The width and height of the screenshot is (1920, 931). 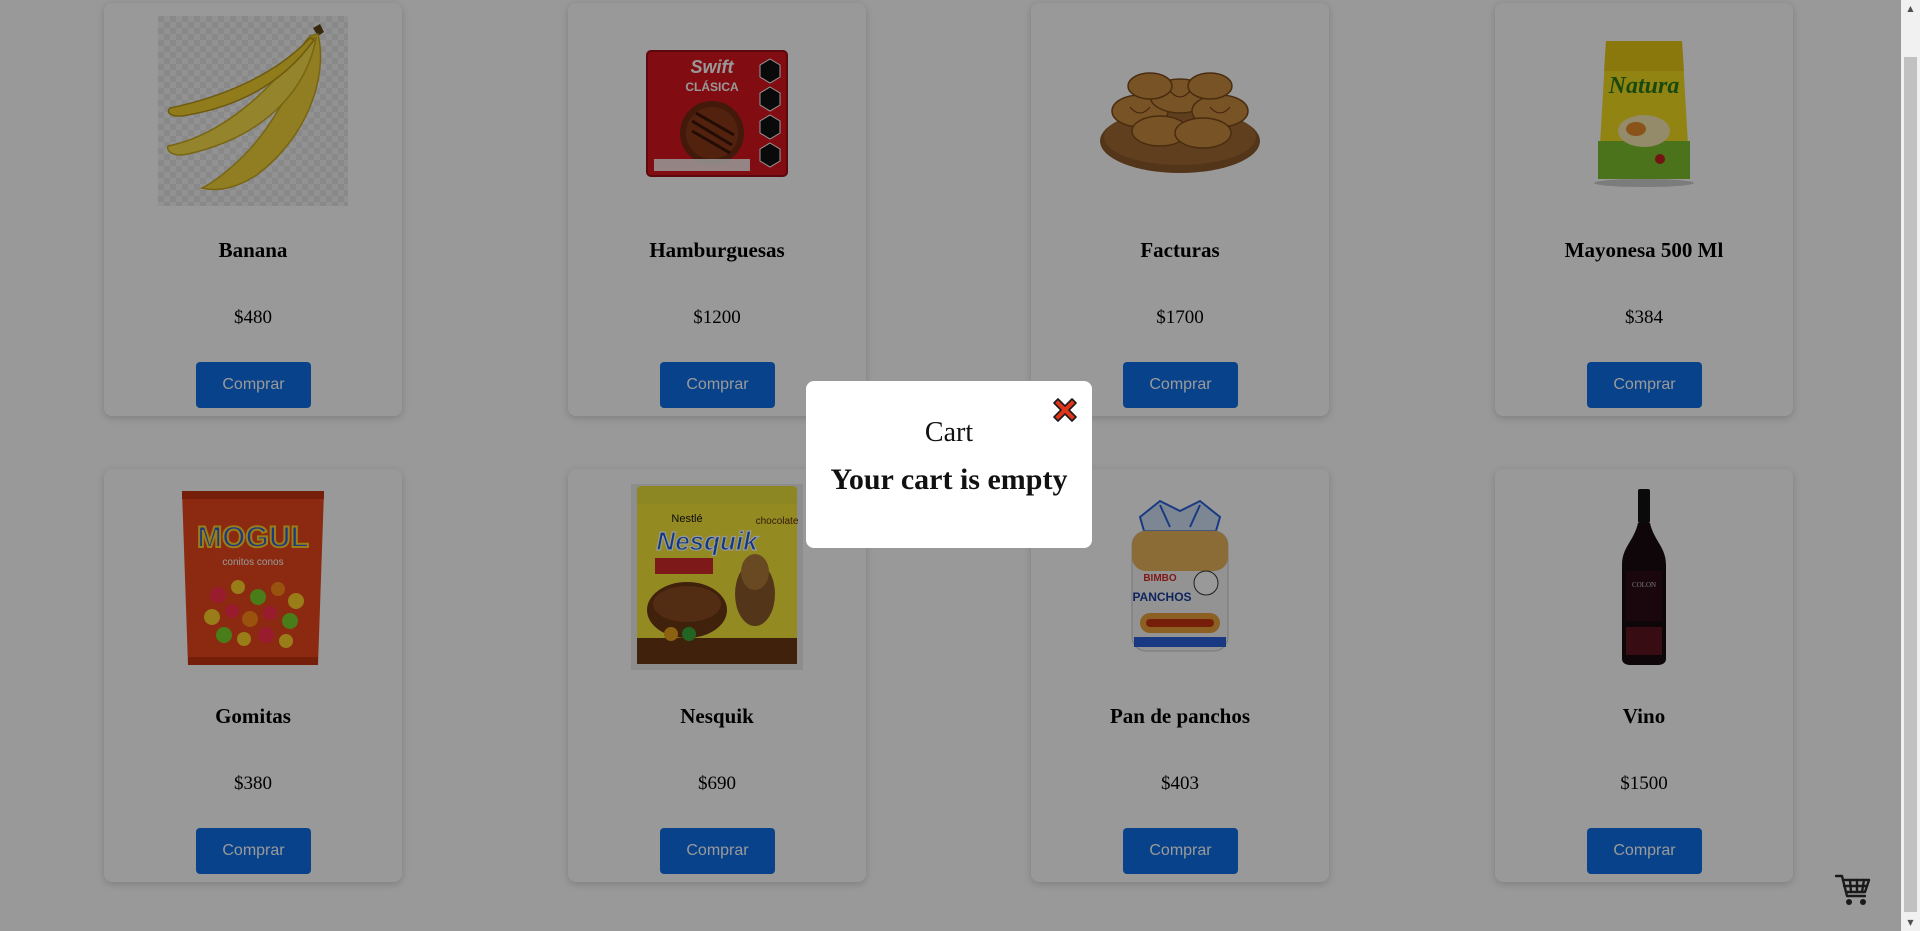 I want to click on cart-modal: Cart Your cart is empty, so click(x=949, y=464).